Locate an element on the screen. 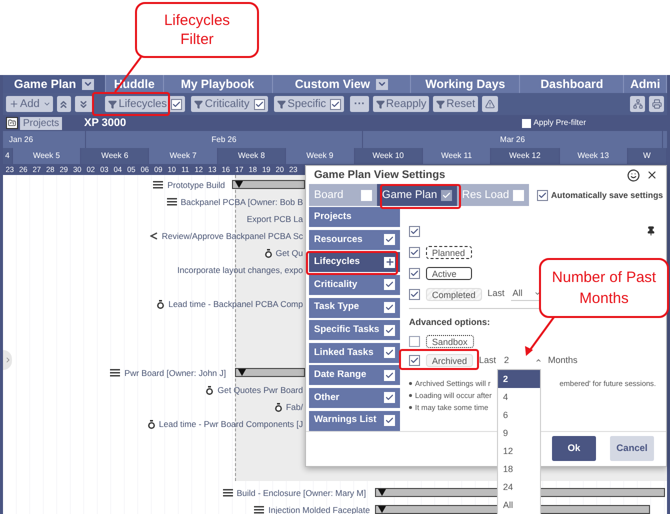  week-header: 4 is located at coordinates (8, 156).